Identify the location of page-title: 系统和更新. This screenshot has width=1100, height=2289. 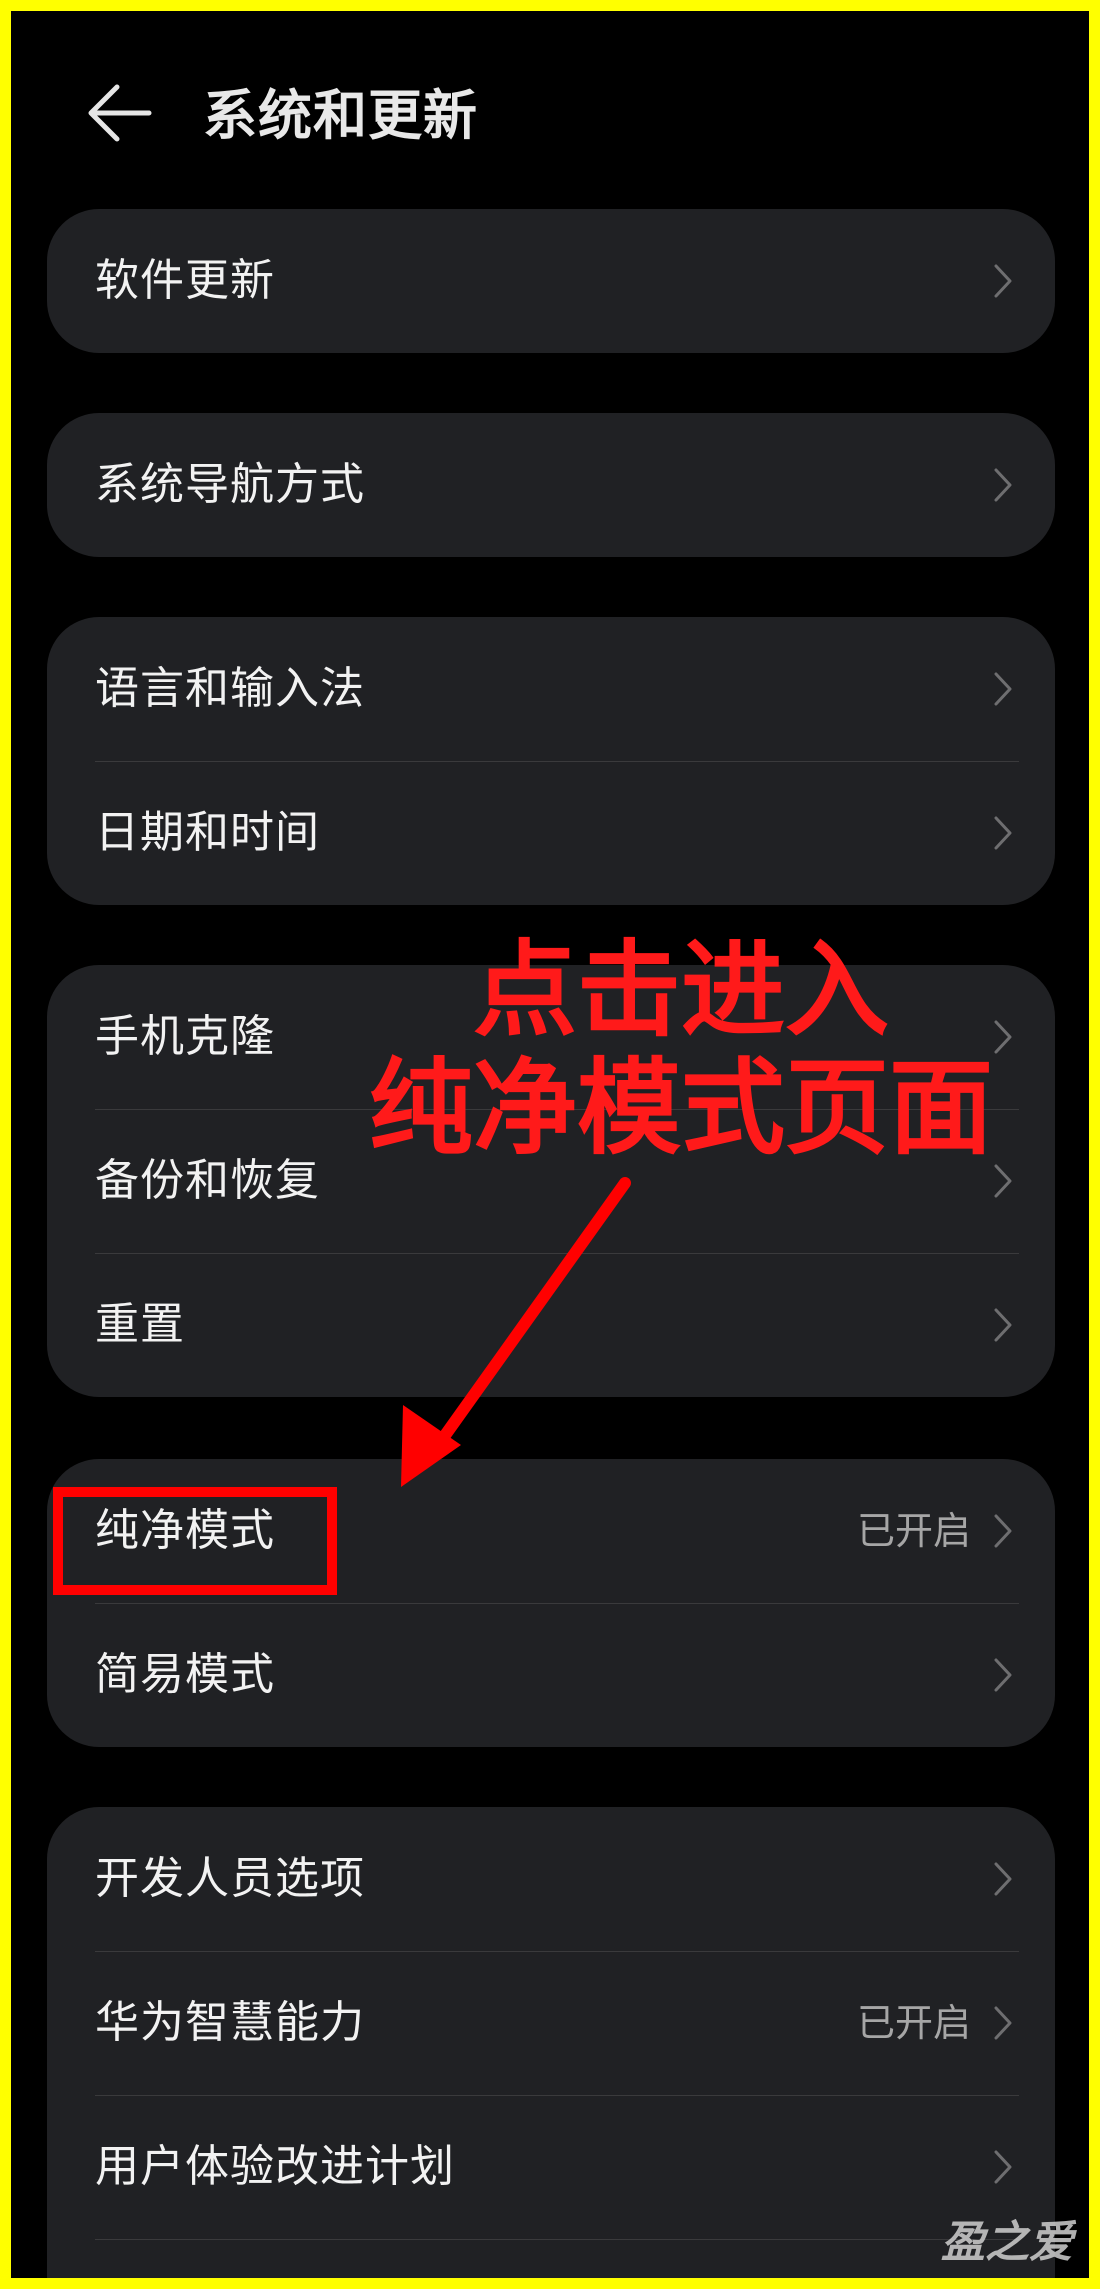
(340, 115).